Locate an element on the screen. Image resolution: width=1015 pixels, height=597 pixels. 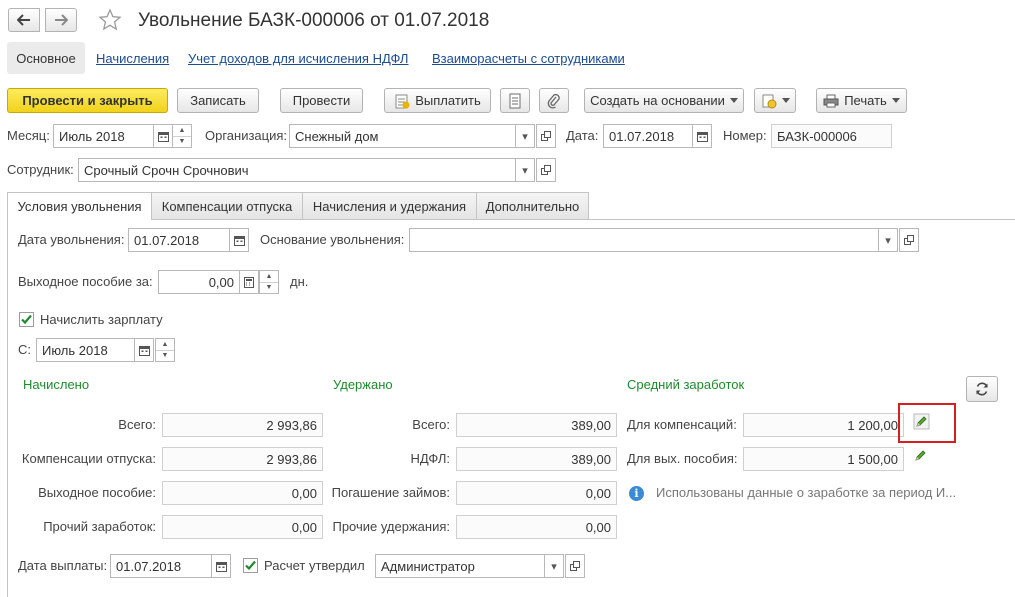
pay-label: Выплатить is located at coordinates (448, 100).